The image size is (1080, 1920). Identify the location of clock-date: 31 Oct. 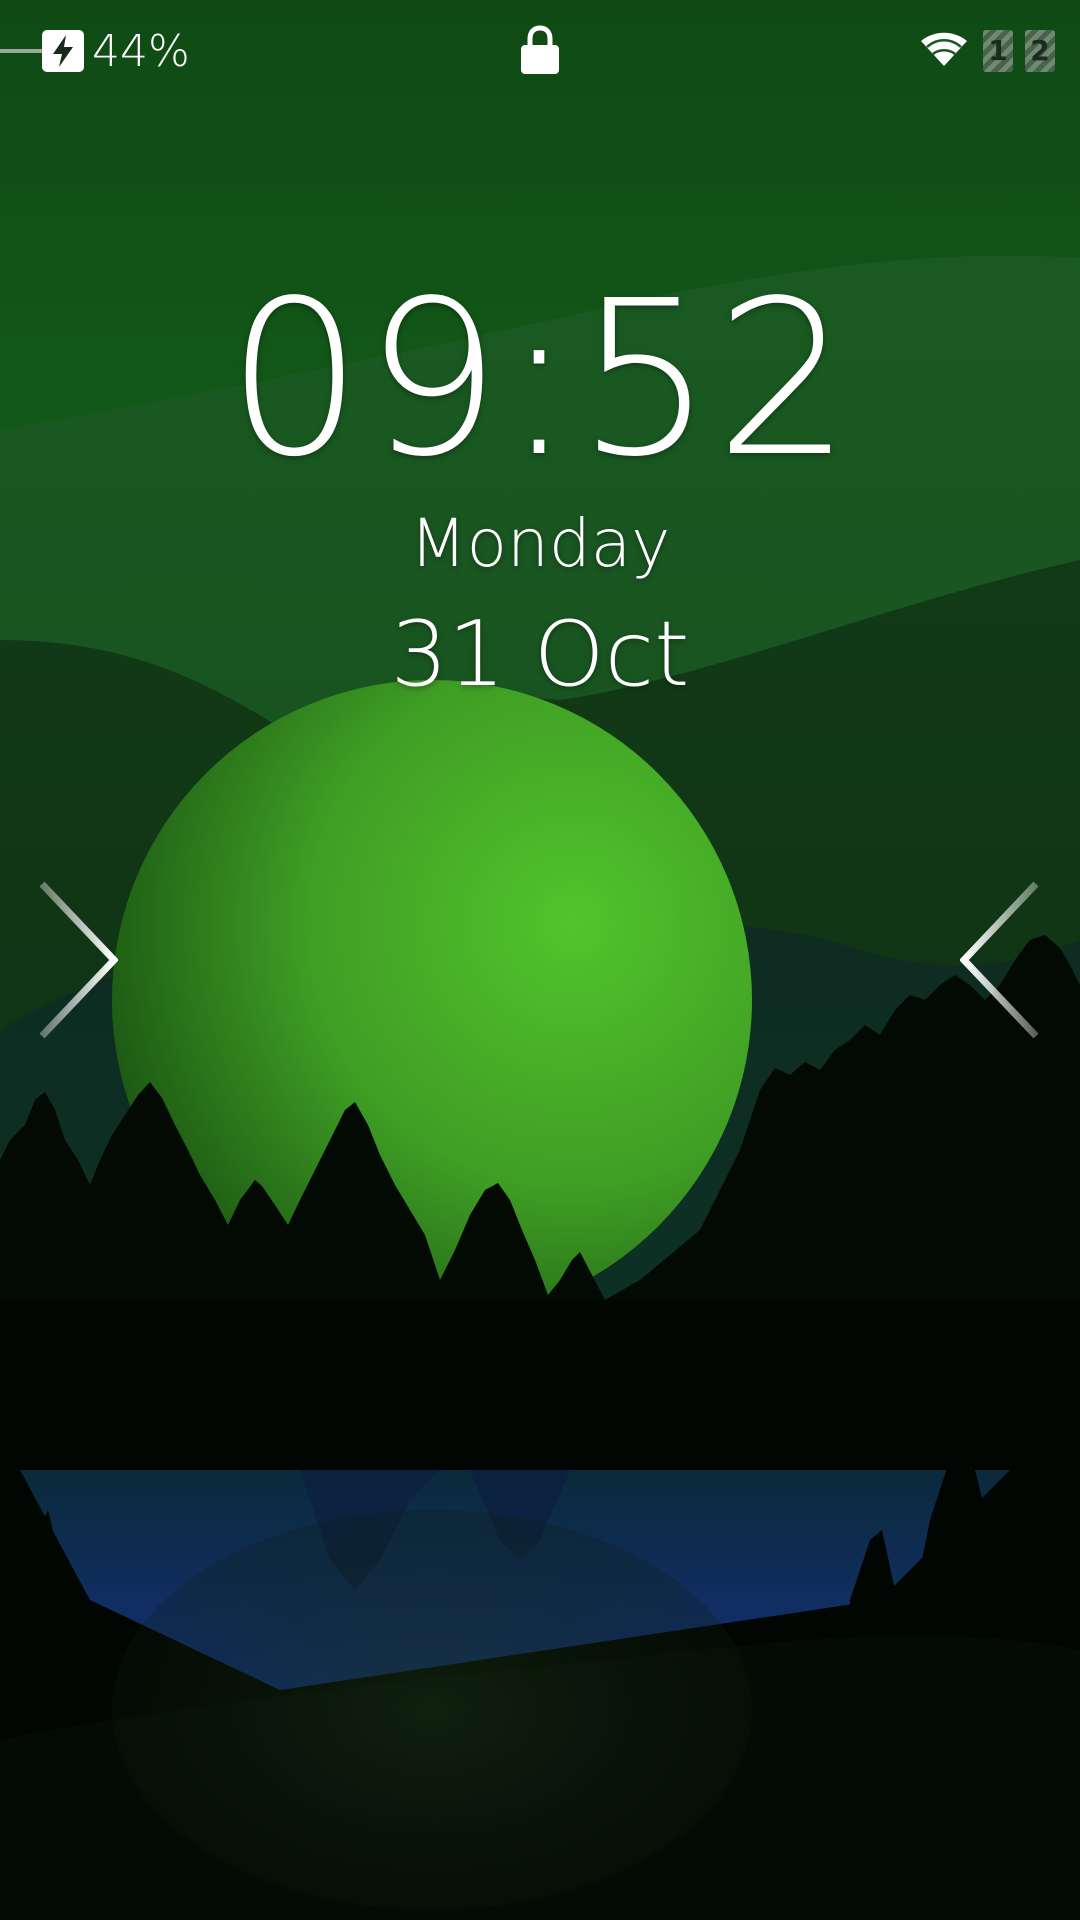
(540, 654).